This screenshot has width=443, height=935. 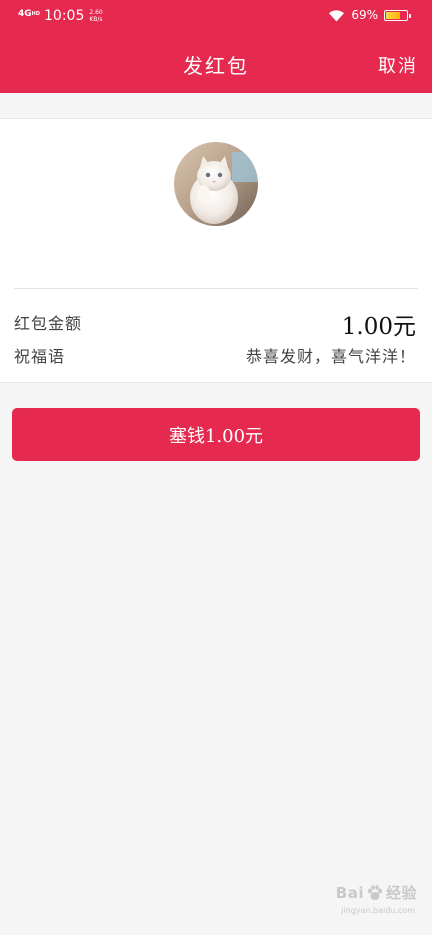 I want to click on status-right: 69%, so click(x=369, y=15).